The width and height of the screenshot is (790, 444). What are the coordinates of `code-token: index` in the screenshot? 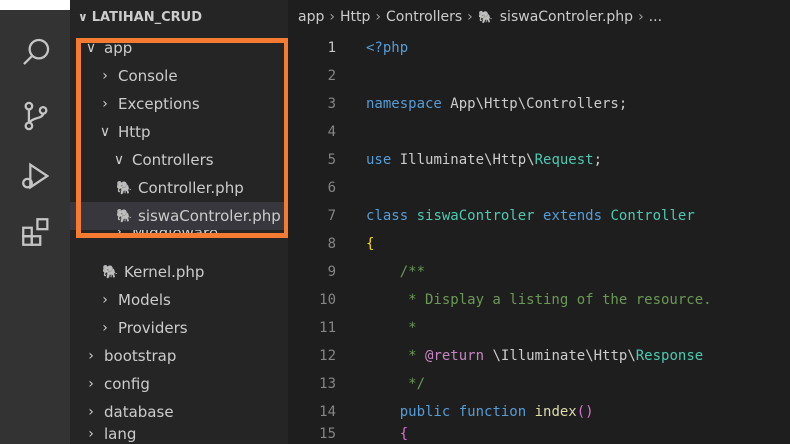 It's located at (555, 412).